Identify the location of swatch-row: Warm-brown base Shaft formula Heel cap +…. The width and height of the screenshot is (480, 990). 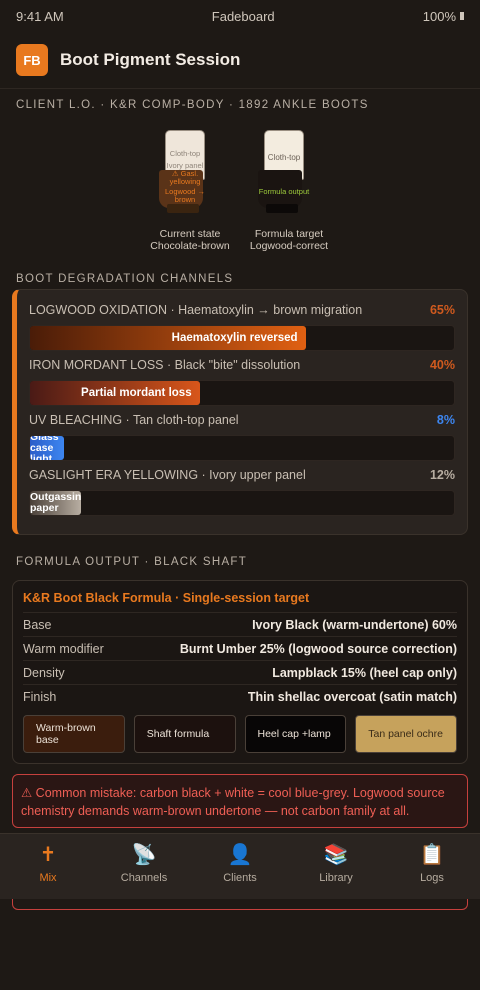
(240, 734).